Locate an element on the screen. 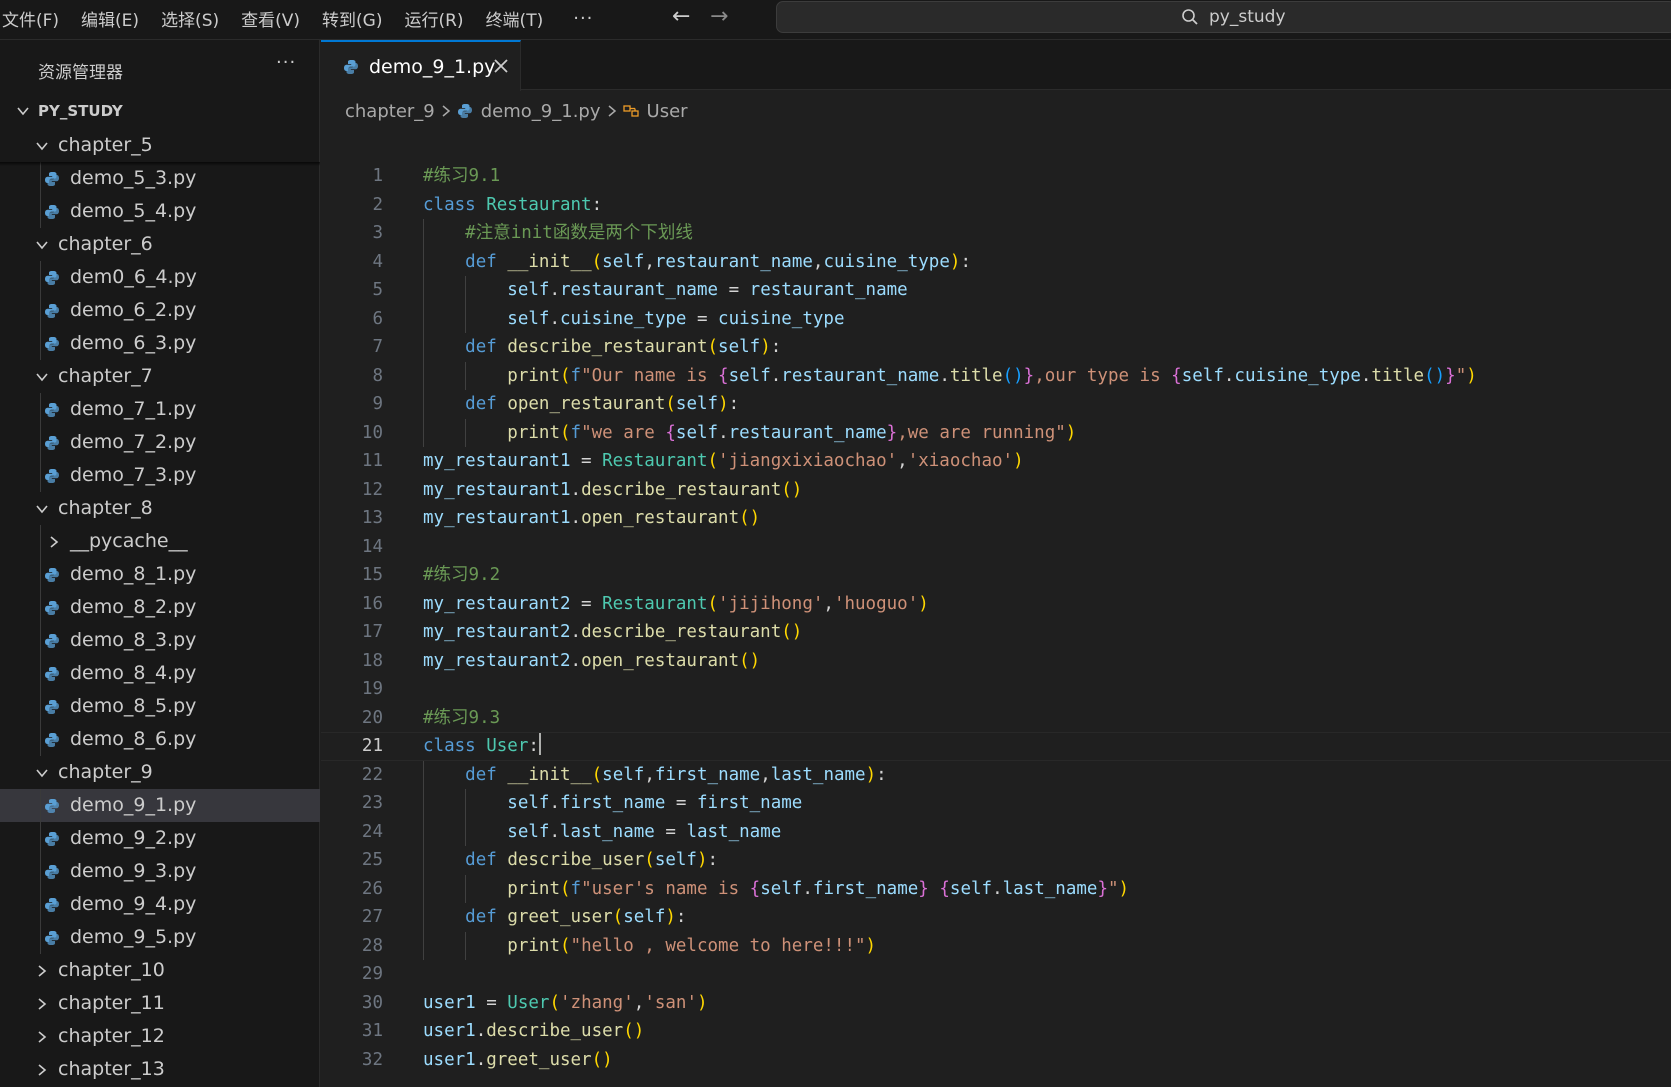 The height and width of the screenshot is (1087, 1671). code-line: 23 self.first_name = first_name is located at coordinates (996, 803).